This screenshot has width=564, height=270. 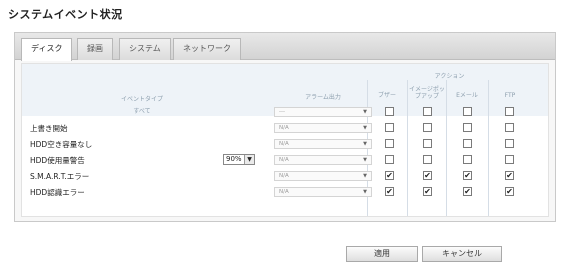 What do you see at coordinates (509, 111) in the screenshot?
I see `all-ftp-checkbox` at bounding box center [509, 111].